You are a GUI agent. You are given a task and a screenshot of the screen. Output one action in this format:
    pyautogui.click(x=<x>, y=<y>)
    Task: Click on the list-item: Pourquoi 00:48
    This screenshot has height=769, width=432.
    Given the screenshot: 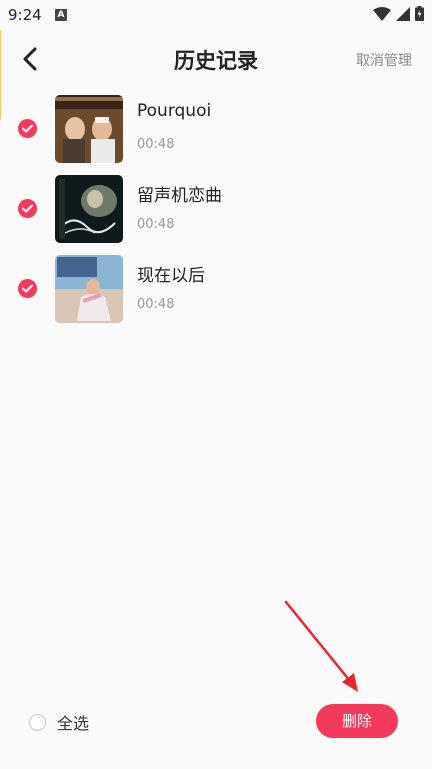 What is the action you would take?
    pyautogui.click(x=216, y=135)
    